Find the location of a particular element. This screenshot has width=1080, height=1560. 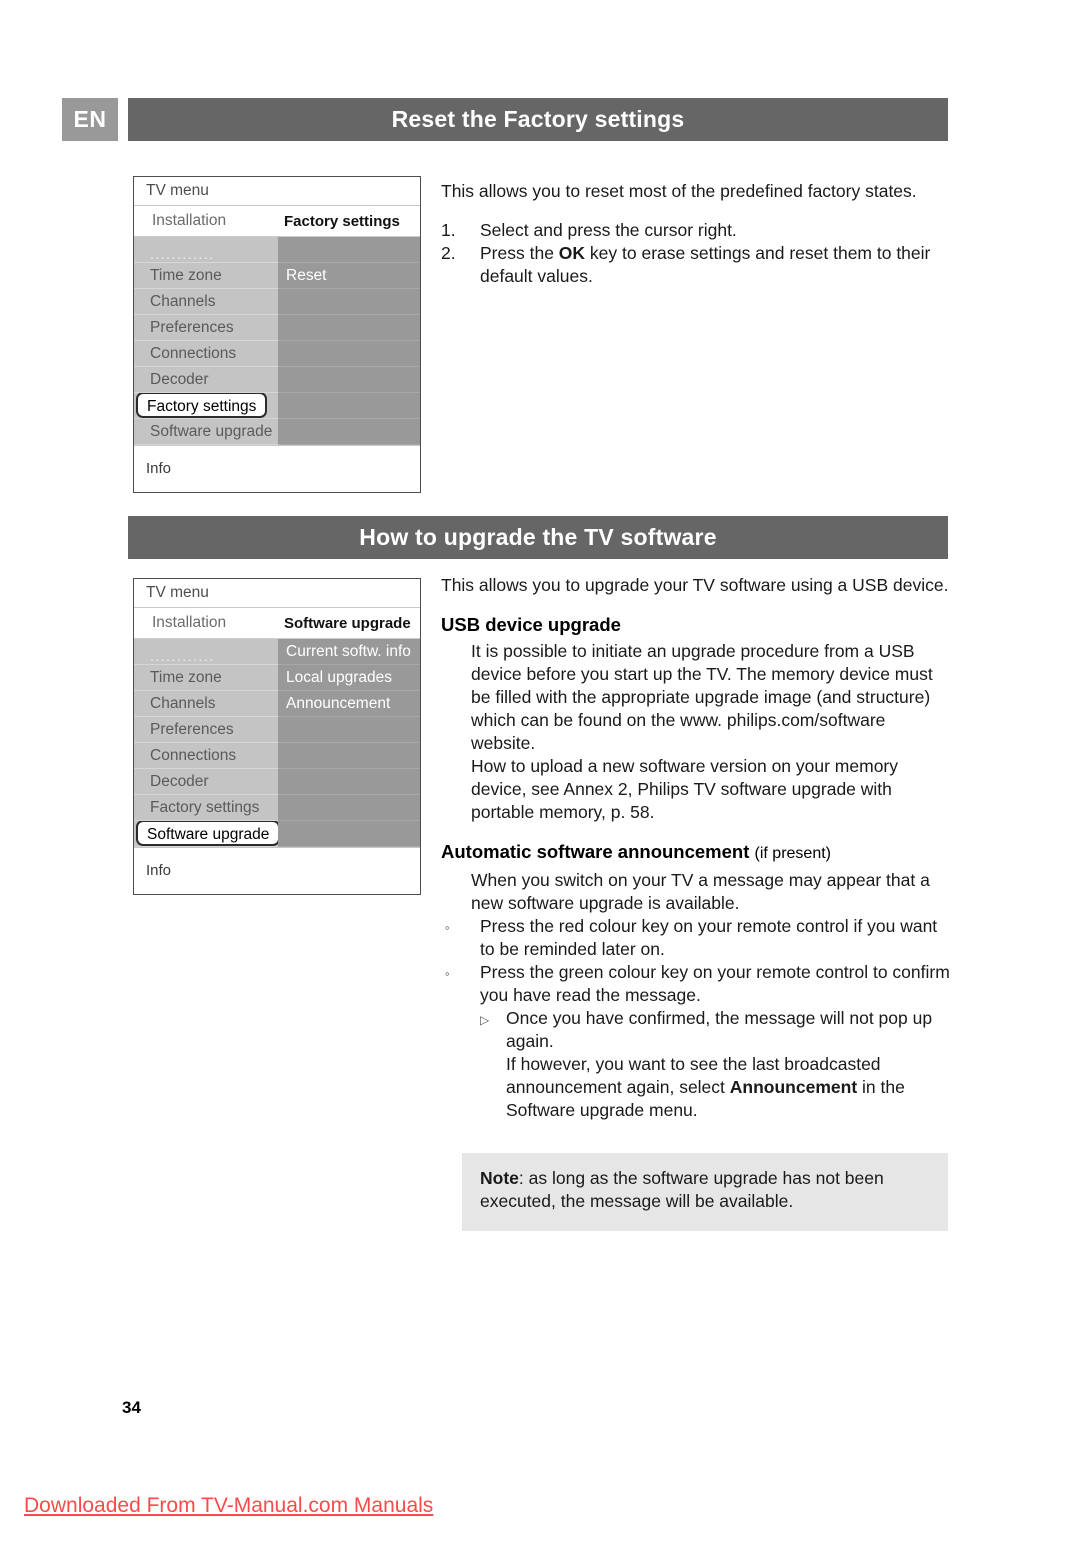

menu-item-software-upgrade-label: Software upgrade is located at coordinates (207, 833).